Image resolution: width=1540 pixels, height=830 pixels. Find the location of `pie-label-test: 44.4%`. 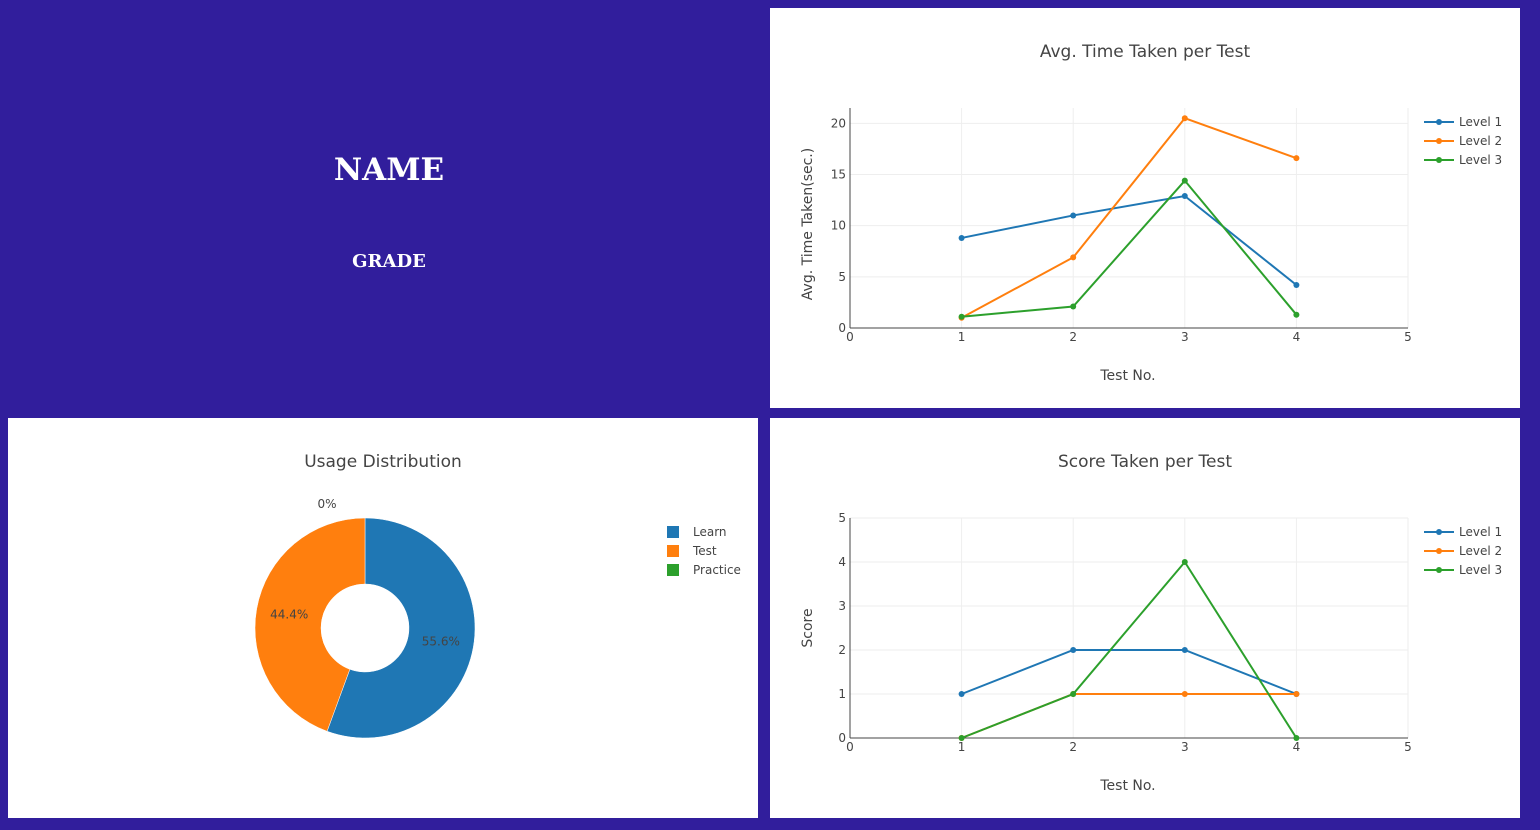

pie-label-test: 44.4% is located at coordinates (289, 615).